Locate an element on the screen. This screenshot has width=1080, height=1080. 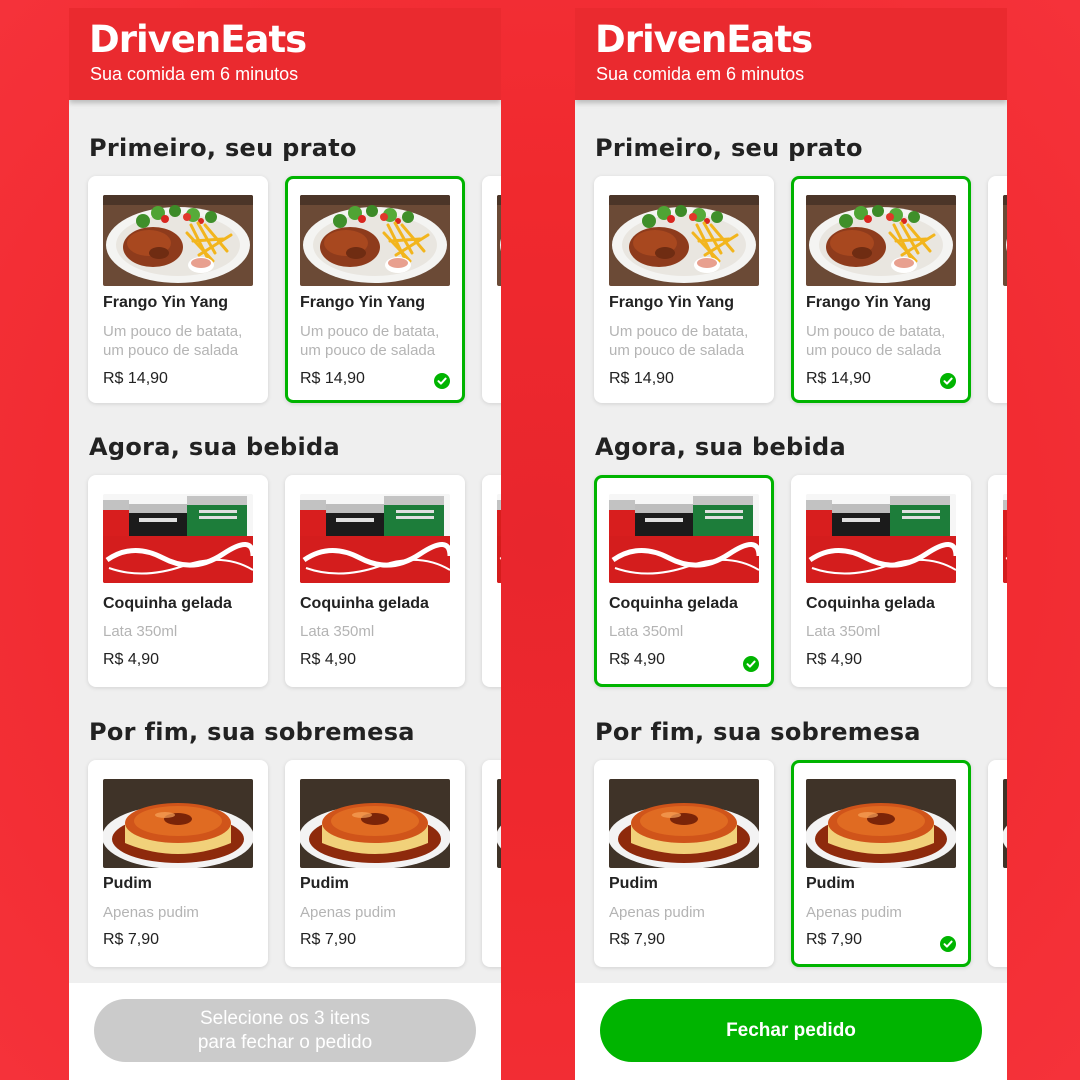
dessert-card-selected: Pudim Apenas pudim R$ 7,90 is located at coordinates (881, 863).